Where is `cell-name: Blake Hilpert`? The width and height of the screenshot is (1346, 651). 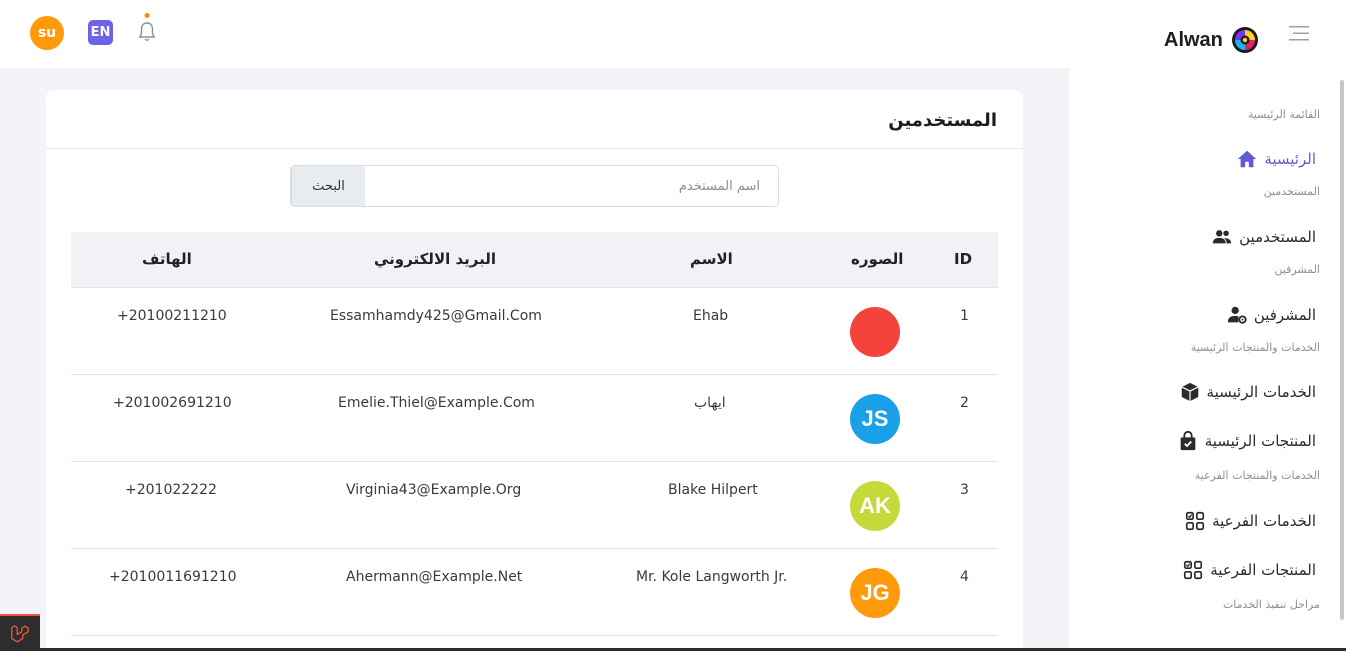
cell-name: Blake Hilpert is located at coordinates (713, 490).